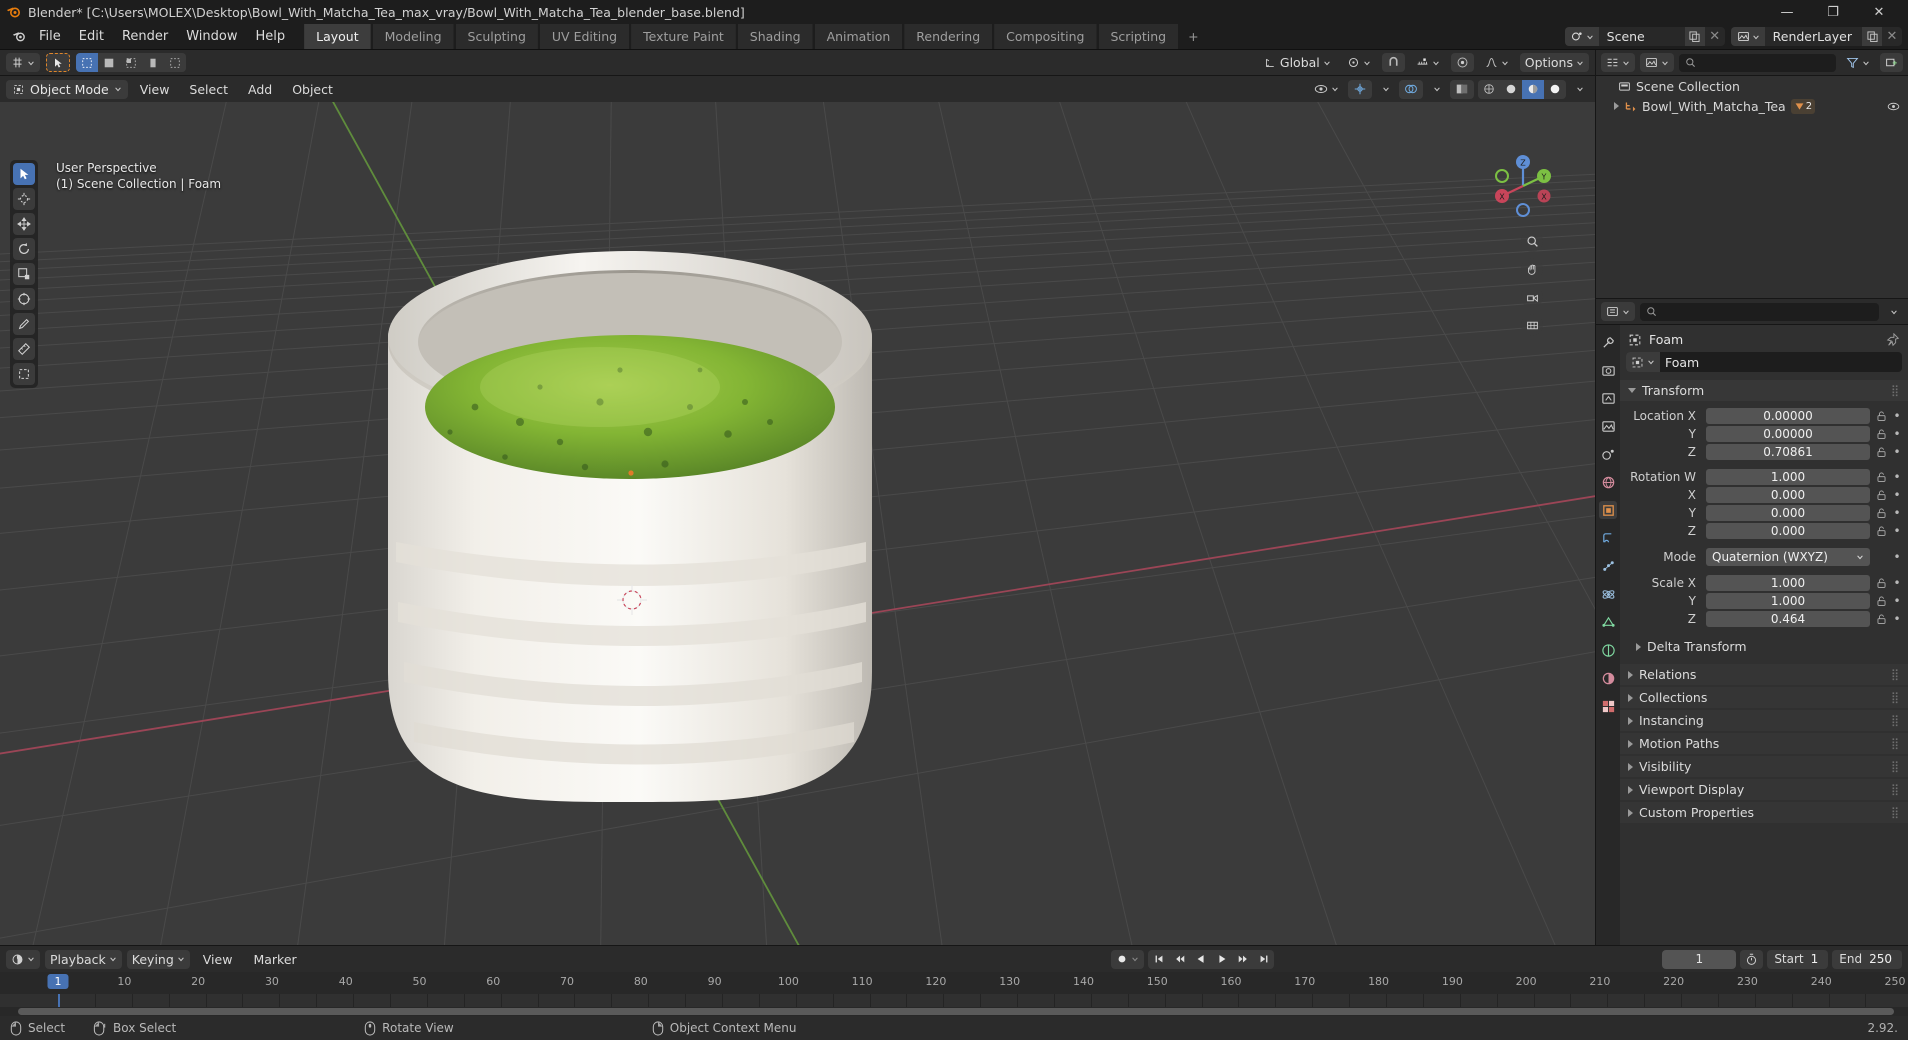 This screenshot has height=1040, width=1908. I want to click on field-rotation-y: Y 0.000 •, so click(1764, 513).